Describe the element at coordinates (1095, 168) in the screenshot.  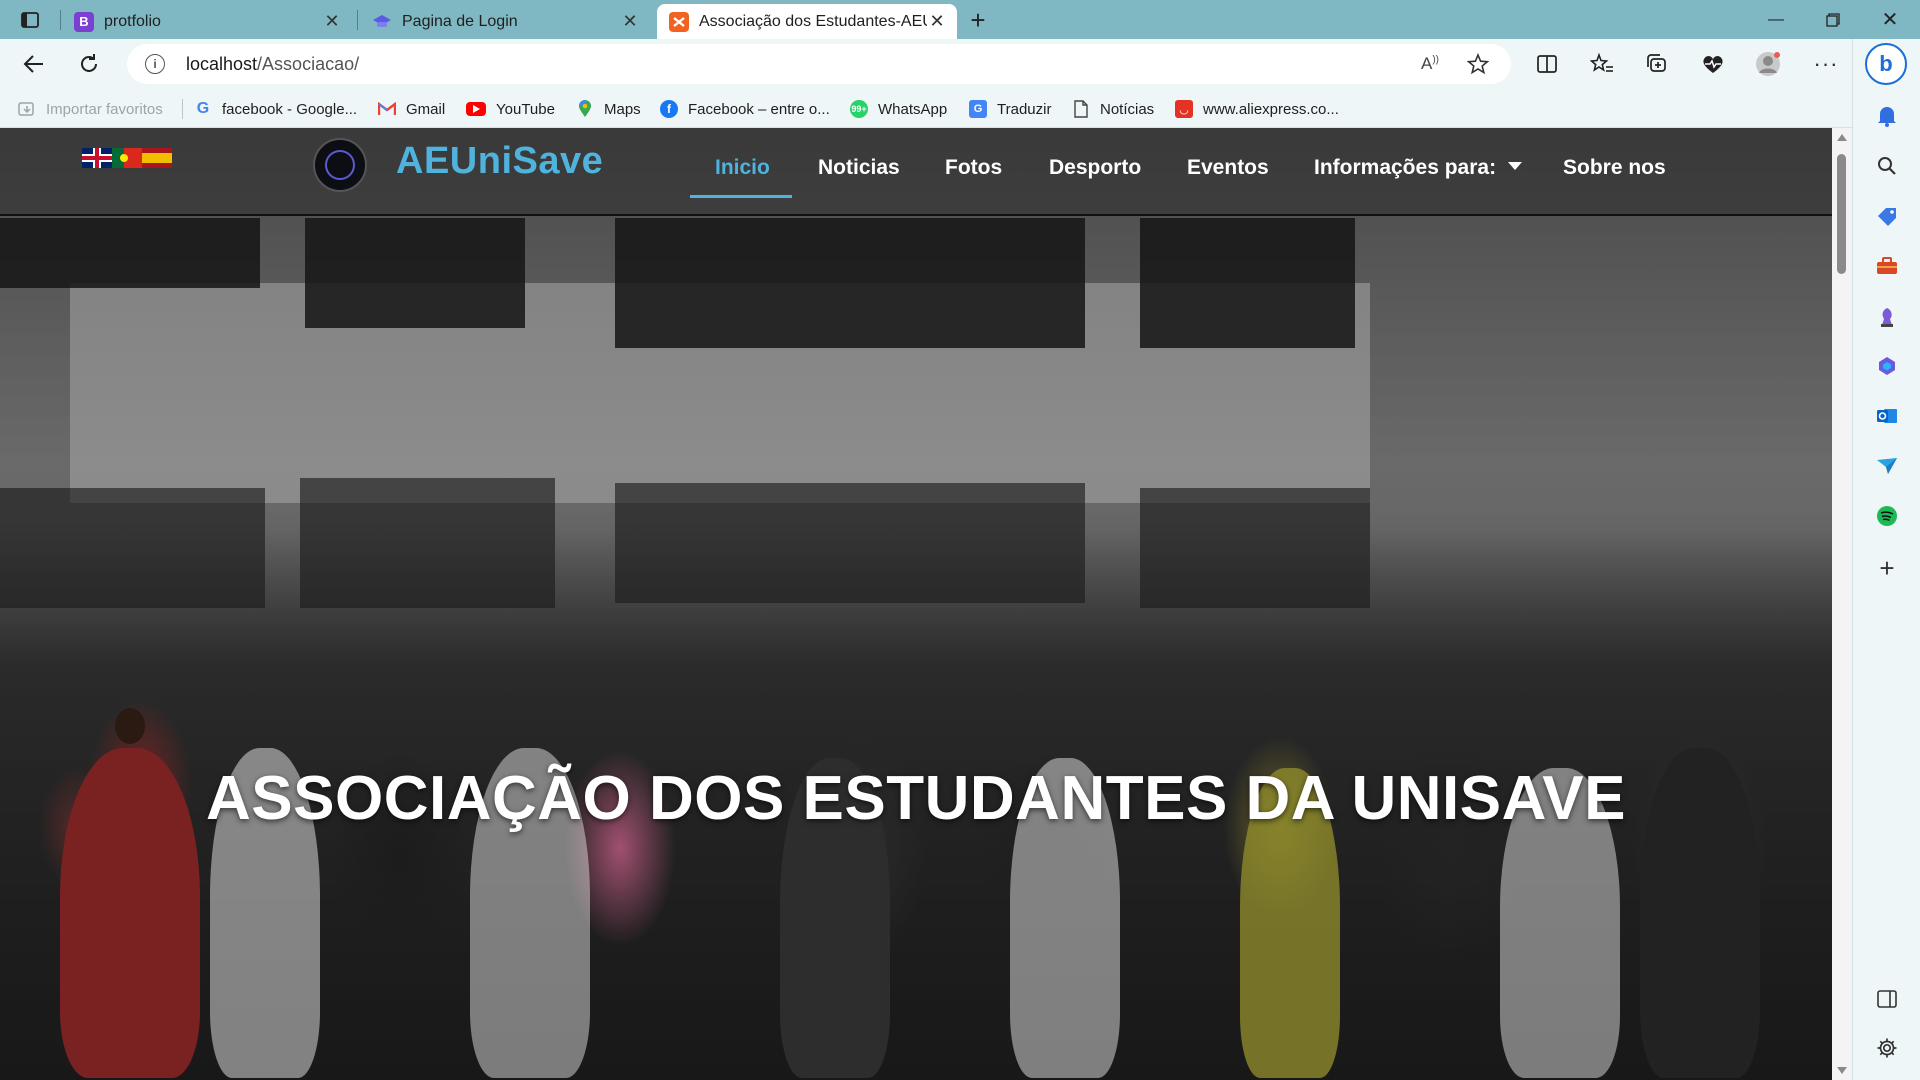
I see `nav-desporto: Desporto` at that location.